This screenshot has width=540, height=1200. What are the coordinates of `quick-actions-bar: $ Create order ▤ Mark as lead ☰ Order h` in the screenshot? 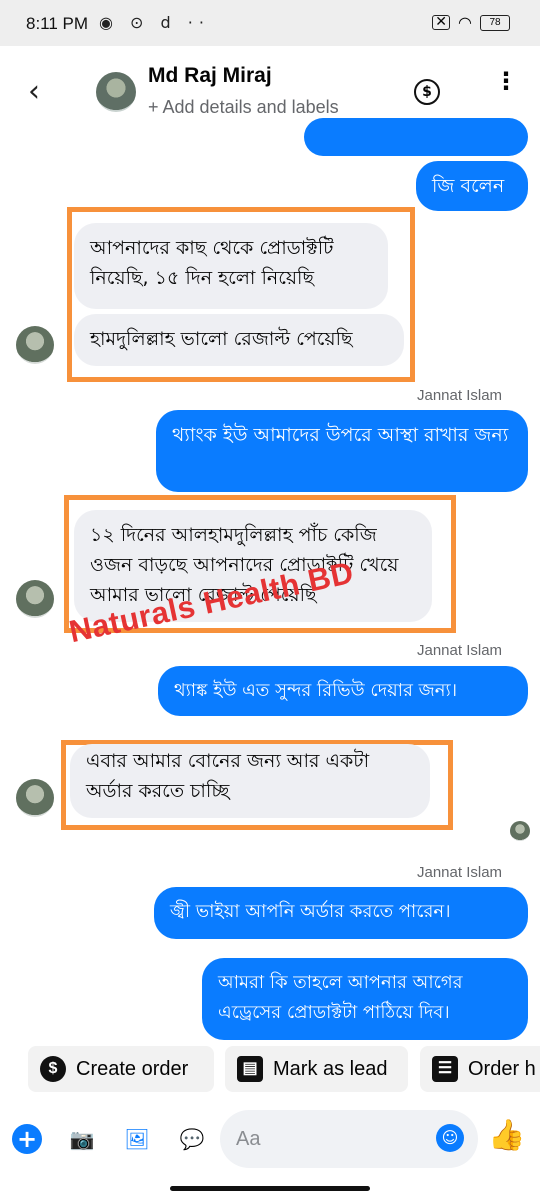 It's located at (270, 1069).